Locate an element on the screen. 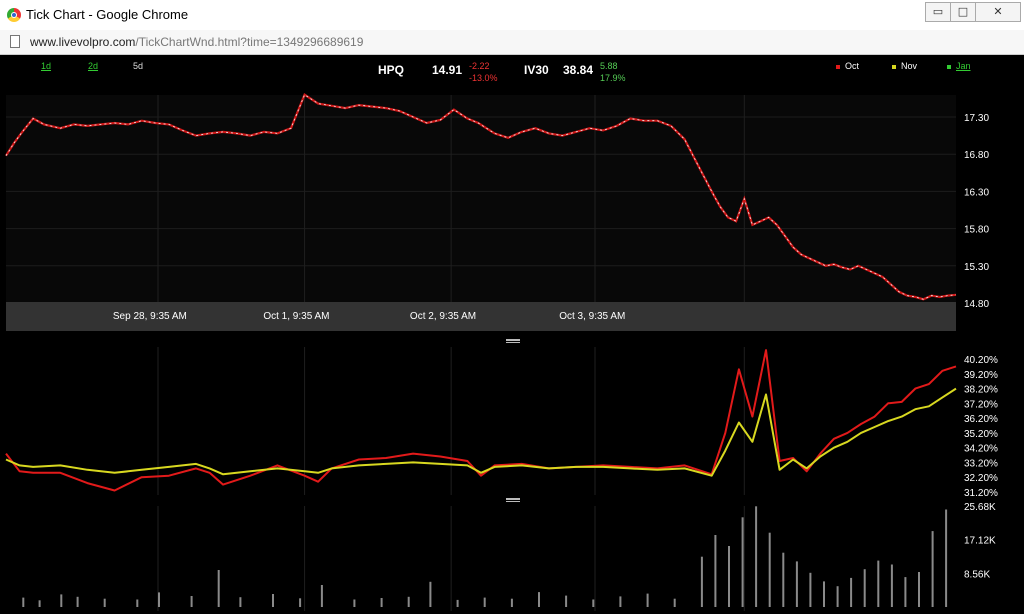 The width and height of the screenshot is (1024, 614). iv-axis-label: 38.20% is located at coordinates (981, 390).